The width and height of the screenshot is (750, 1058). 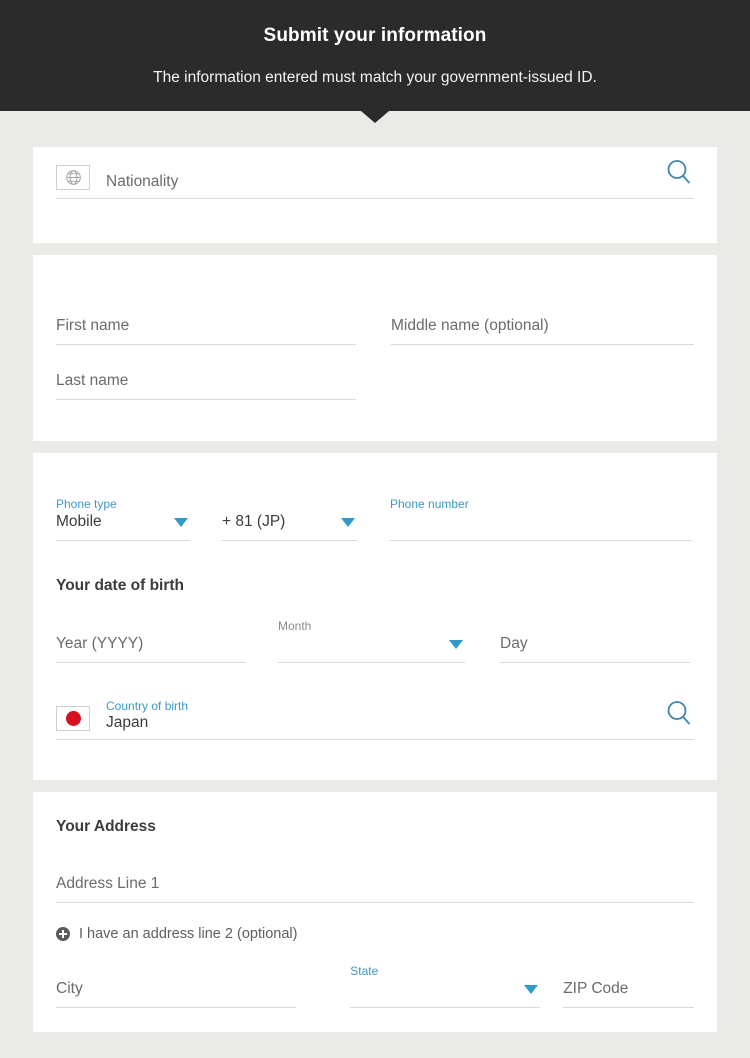 I want to click on last-name-placeholder: Last name, so click(x=92, y=380).